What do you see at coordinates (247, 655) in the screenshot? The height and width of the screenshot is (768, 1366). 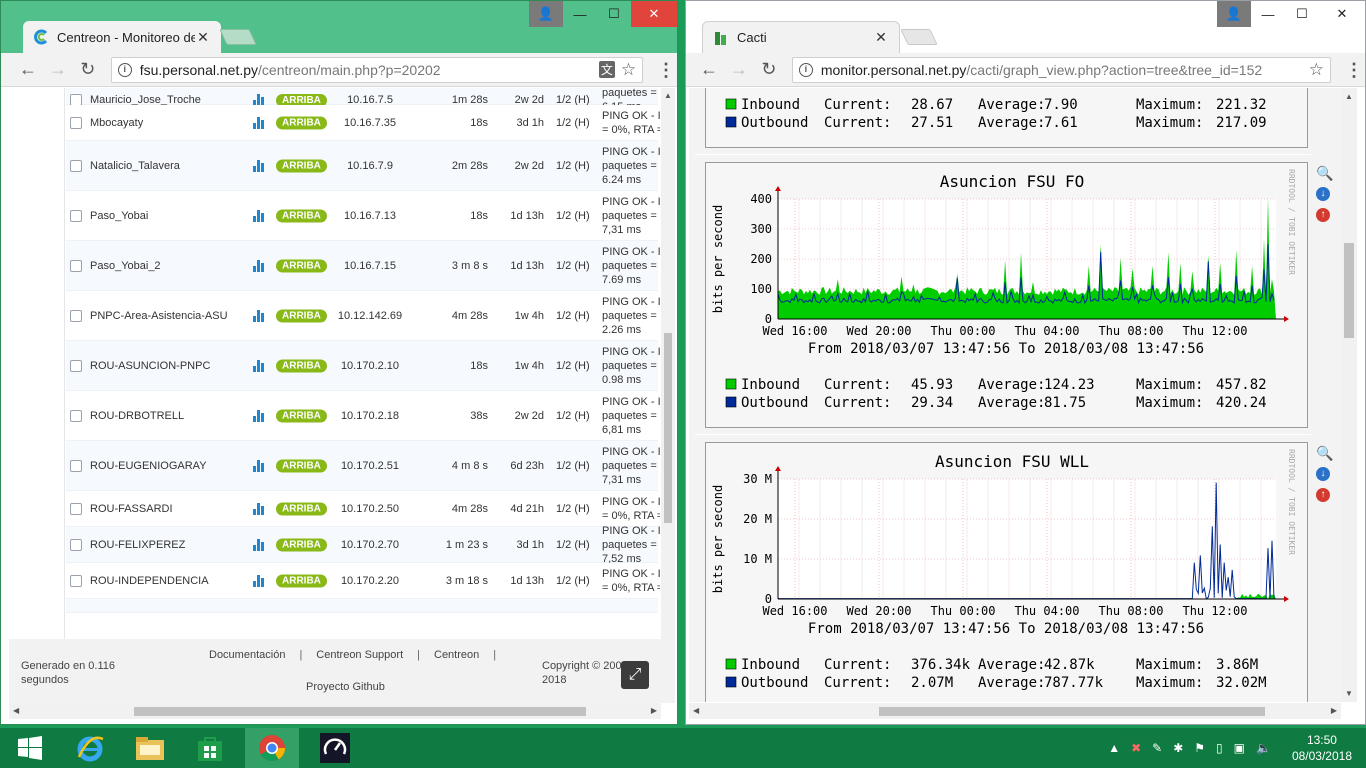 I see `footer-link-documentation: Documentación` at bounding box center [247, 655].